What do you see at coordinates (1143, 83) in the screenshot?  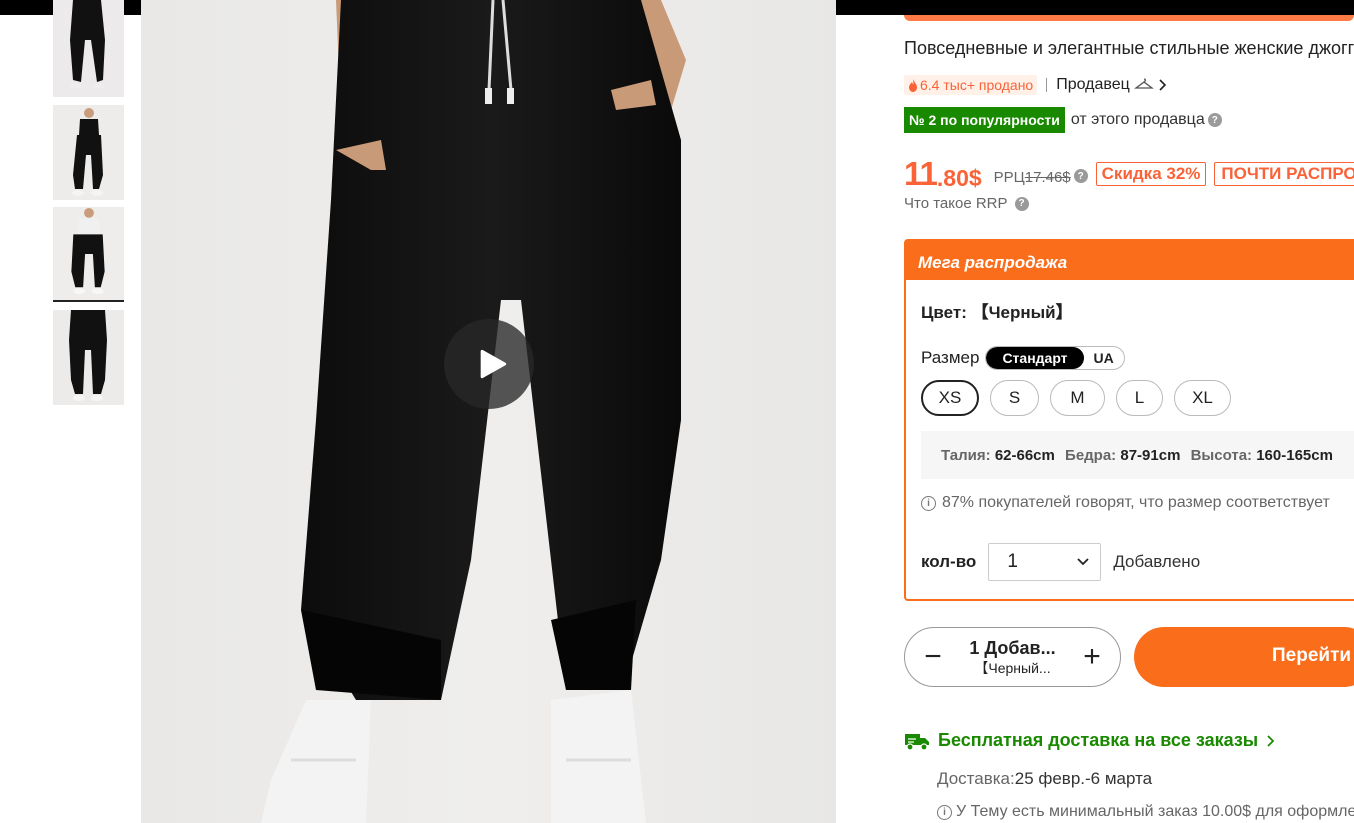 I see `hanger-icon` at bounding box center [1143, 83].